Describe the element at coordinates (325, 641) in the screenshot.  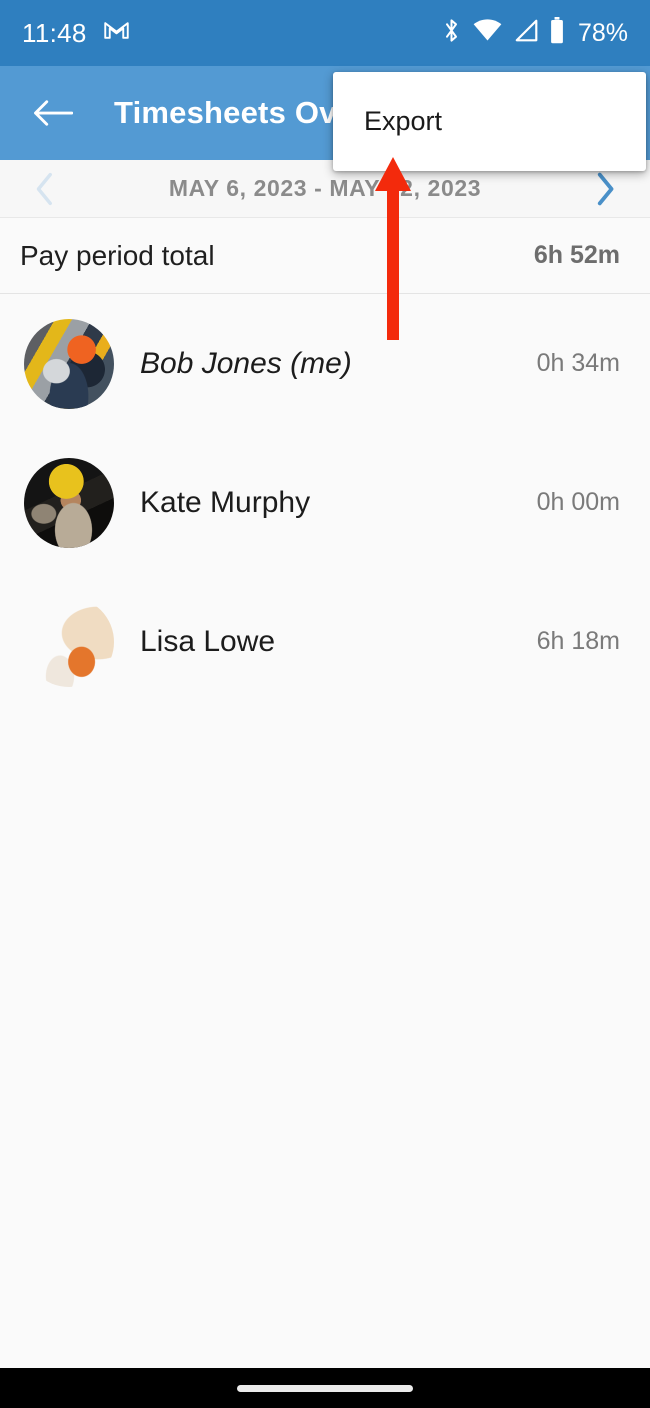
I see `list-item: Lisa Lowe 6h 18m` at that location.